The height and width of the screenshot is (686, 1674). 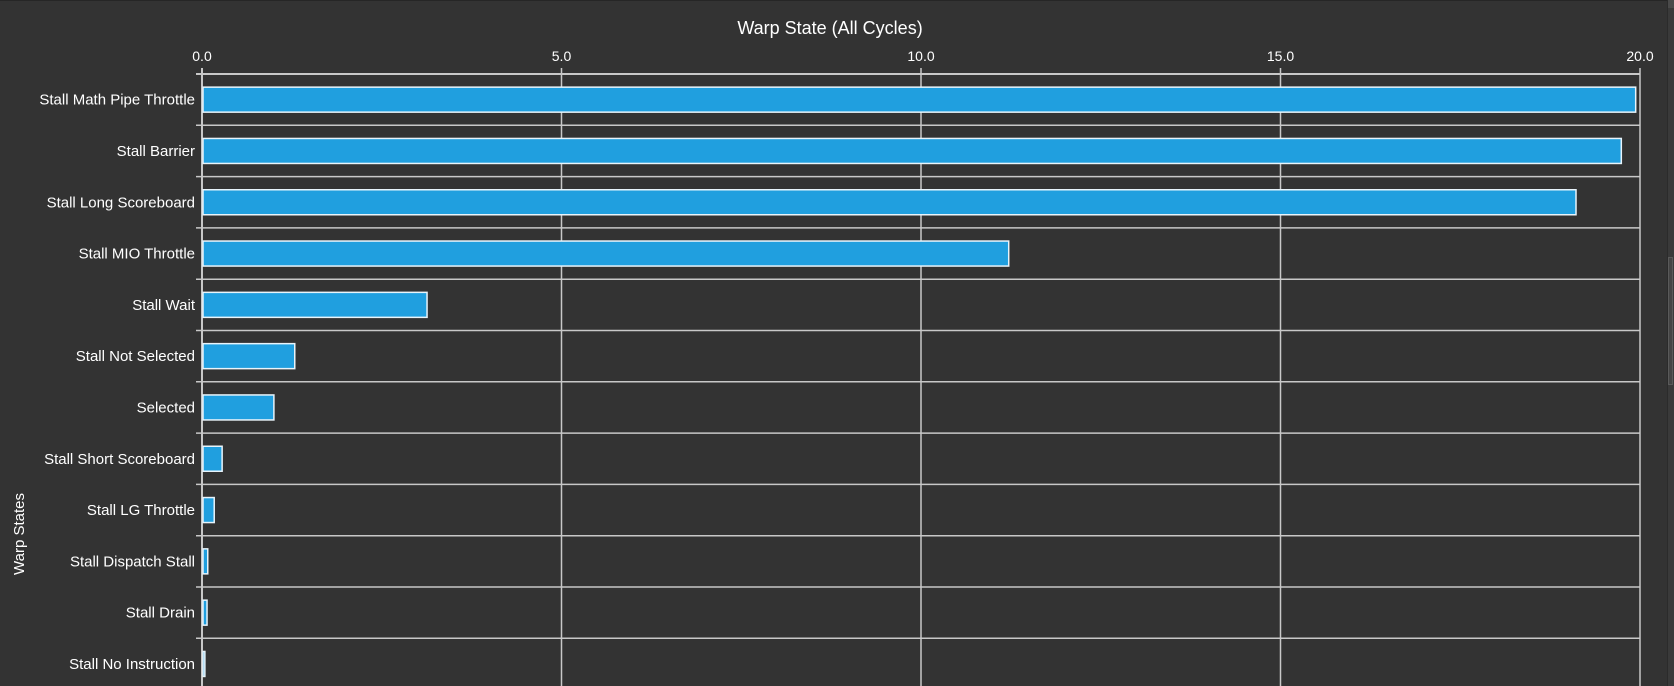 I want to click on vertical-scrollbar, so click(x=1670, y=343).